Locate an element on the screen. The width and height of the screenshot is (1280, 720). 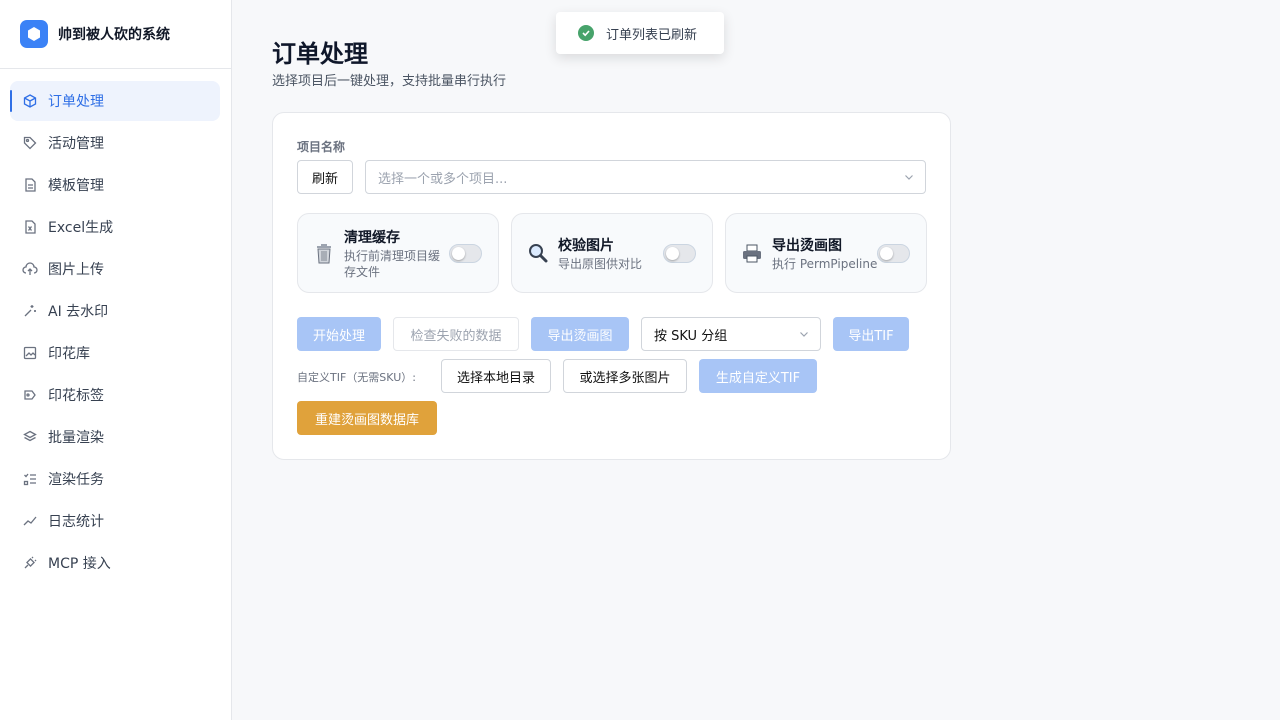
task-list-icon is located at coordinates (30, 479).